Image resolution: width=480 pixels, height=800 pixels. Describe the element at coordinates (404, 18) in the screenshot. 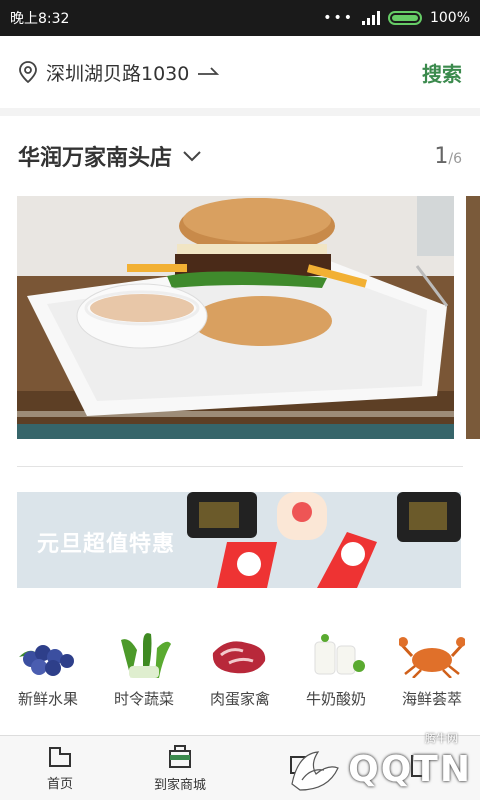

I see `battery-icon` at that location.